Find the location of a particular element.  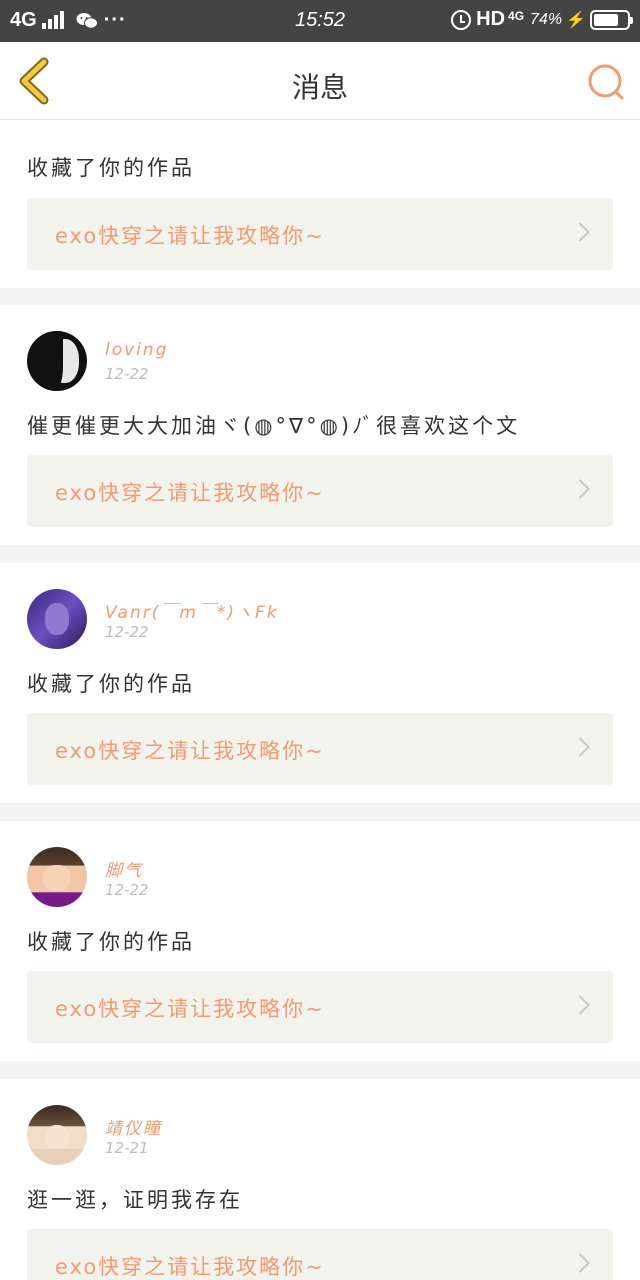

nav-header: 消息 is located at coordinates (320, 81).